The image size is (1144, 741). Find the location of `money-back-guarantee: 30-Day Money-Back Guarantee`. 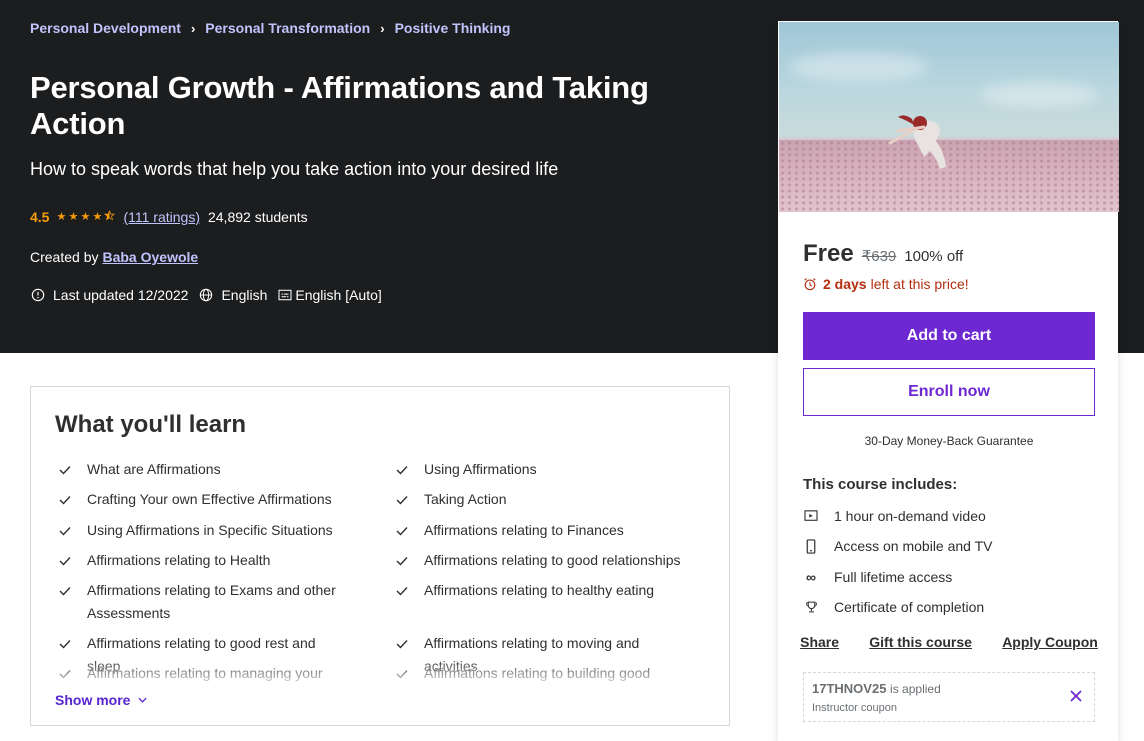

money-back-guarantee: 30-Day Money-Back Guarantee is located at coordinates (949, 441).